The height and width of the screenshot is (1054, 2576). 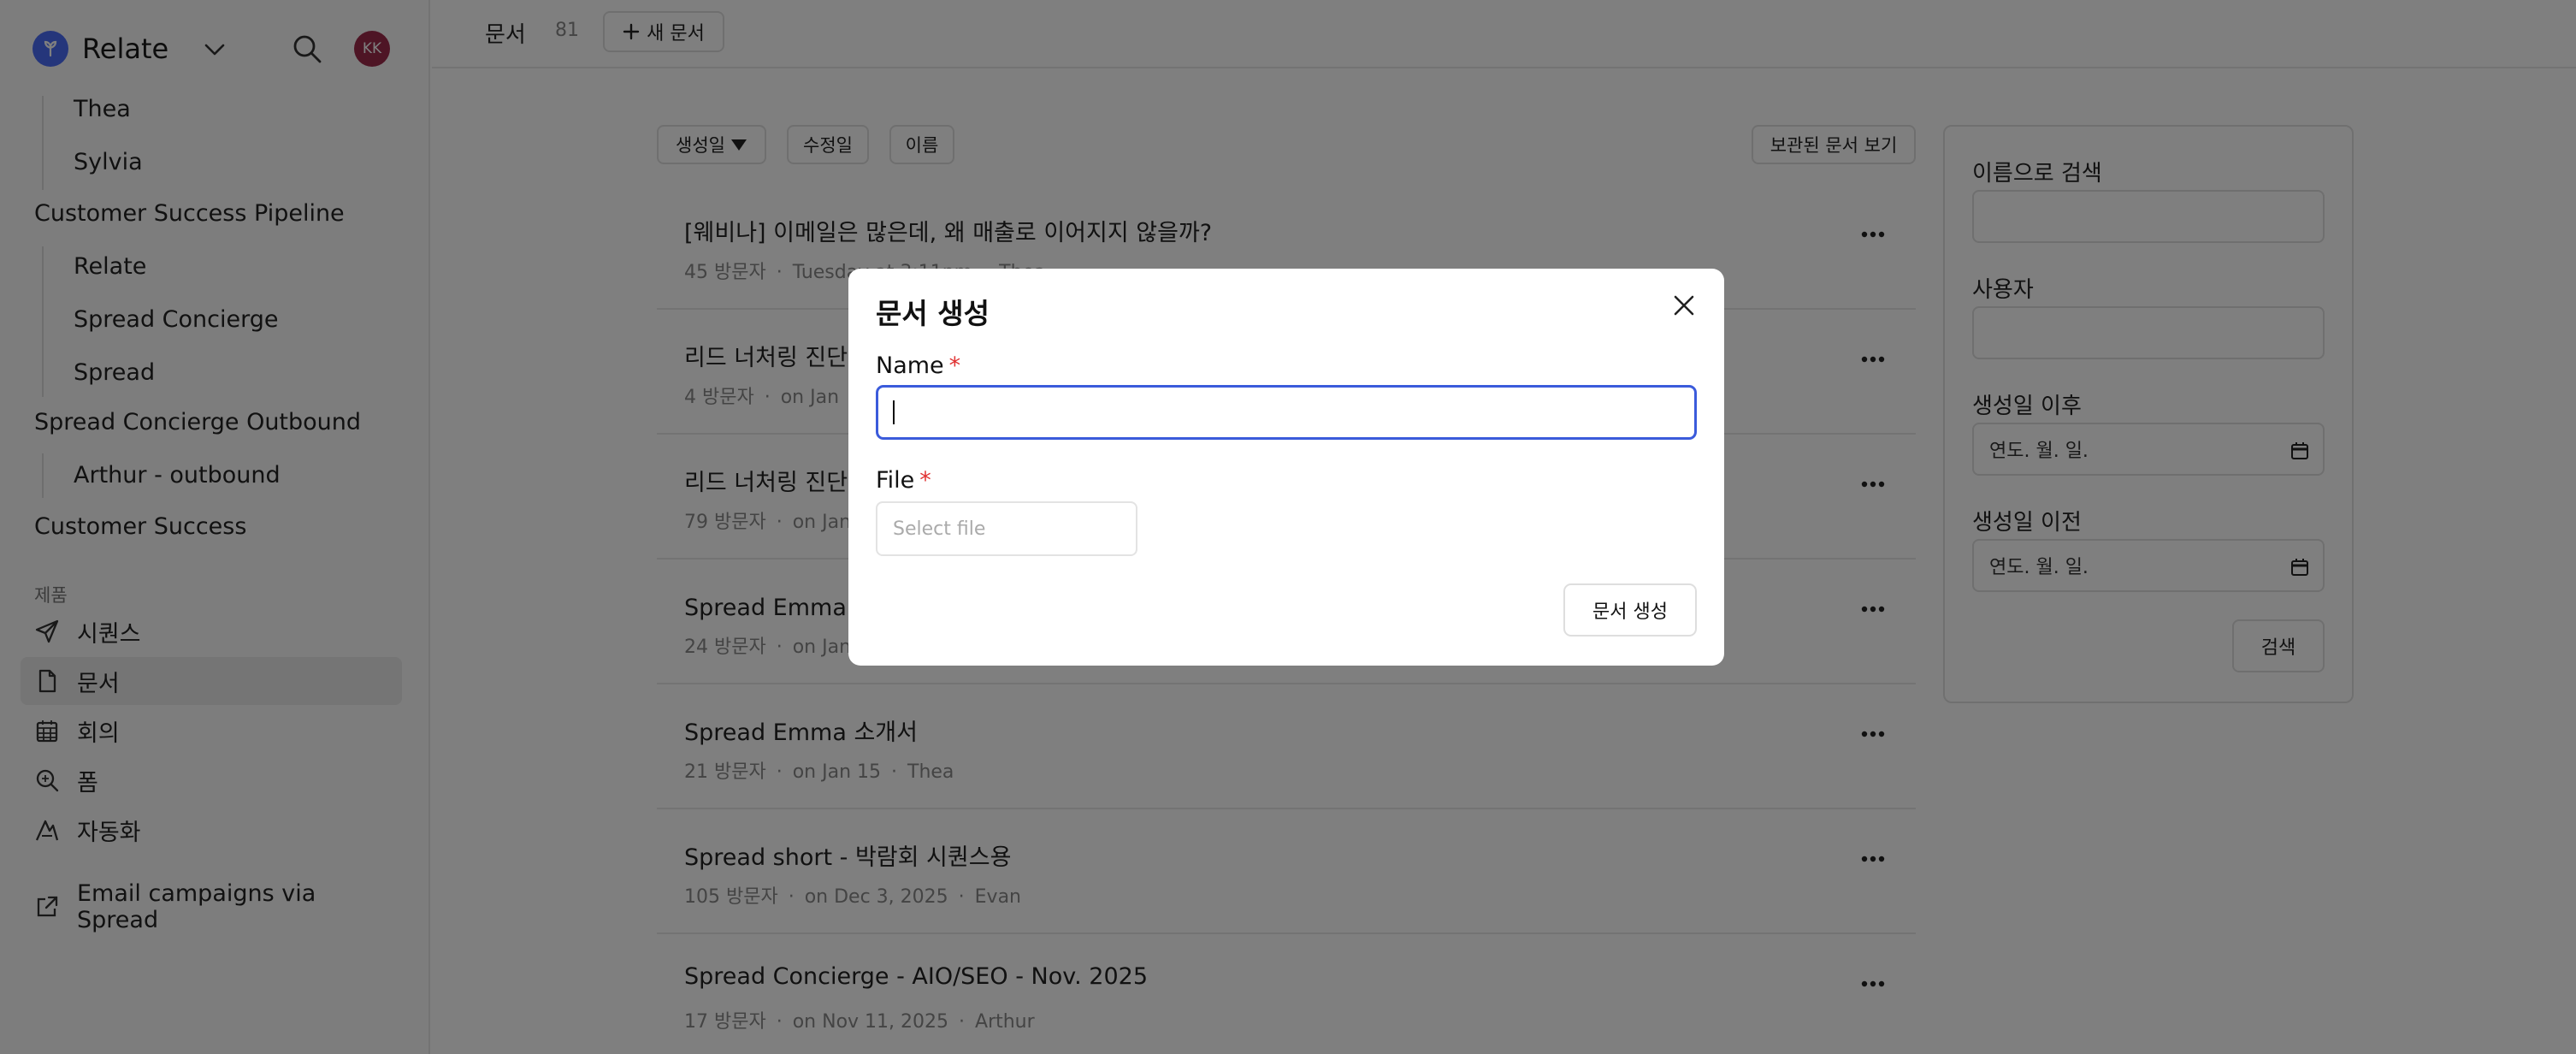 I want to click on name-field-label: Name *, so click(x=918, y=366).